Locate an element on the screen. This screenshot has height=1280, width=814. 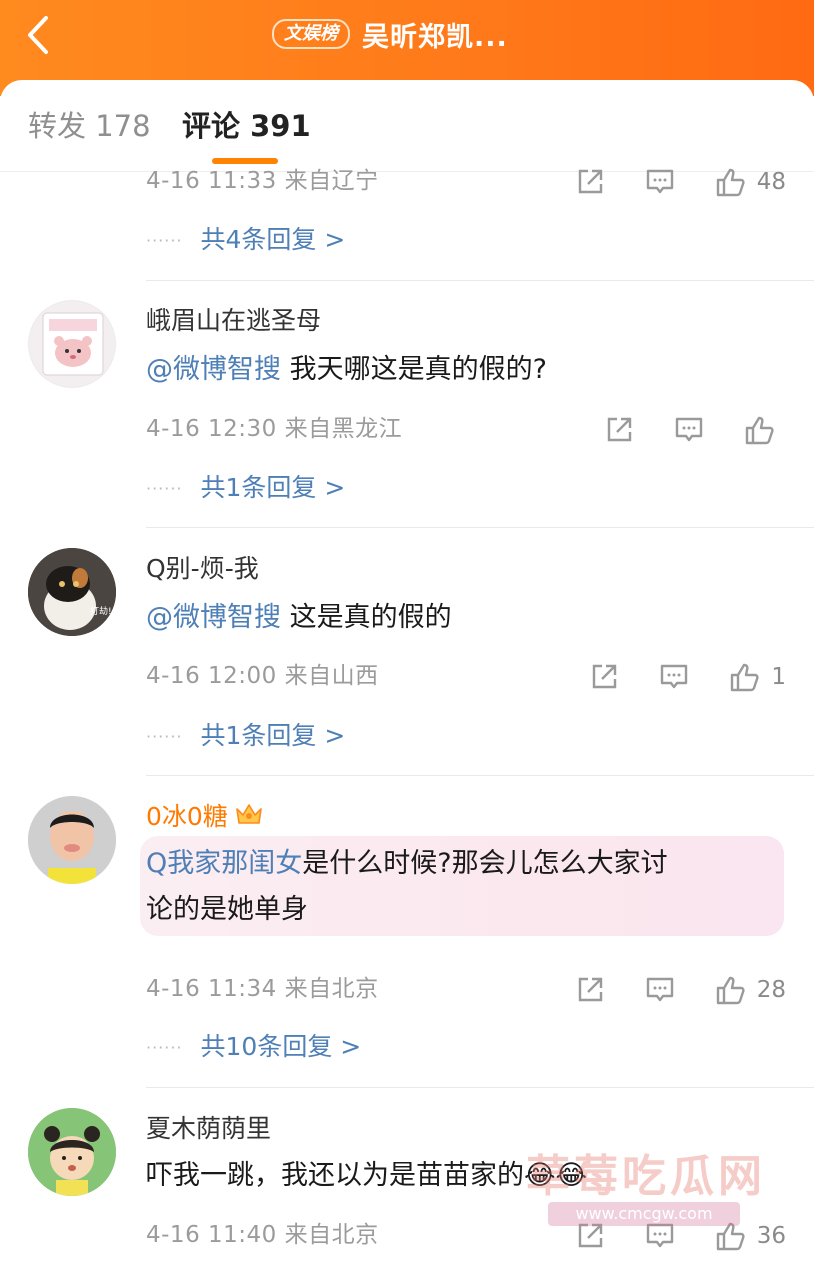
comment-text: @微博智搜 我天哪这是真的假的? is located at coordinates (346, 370).